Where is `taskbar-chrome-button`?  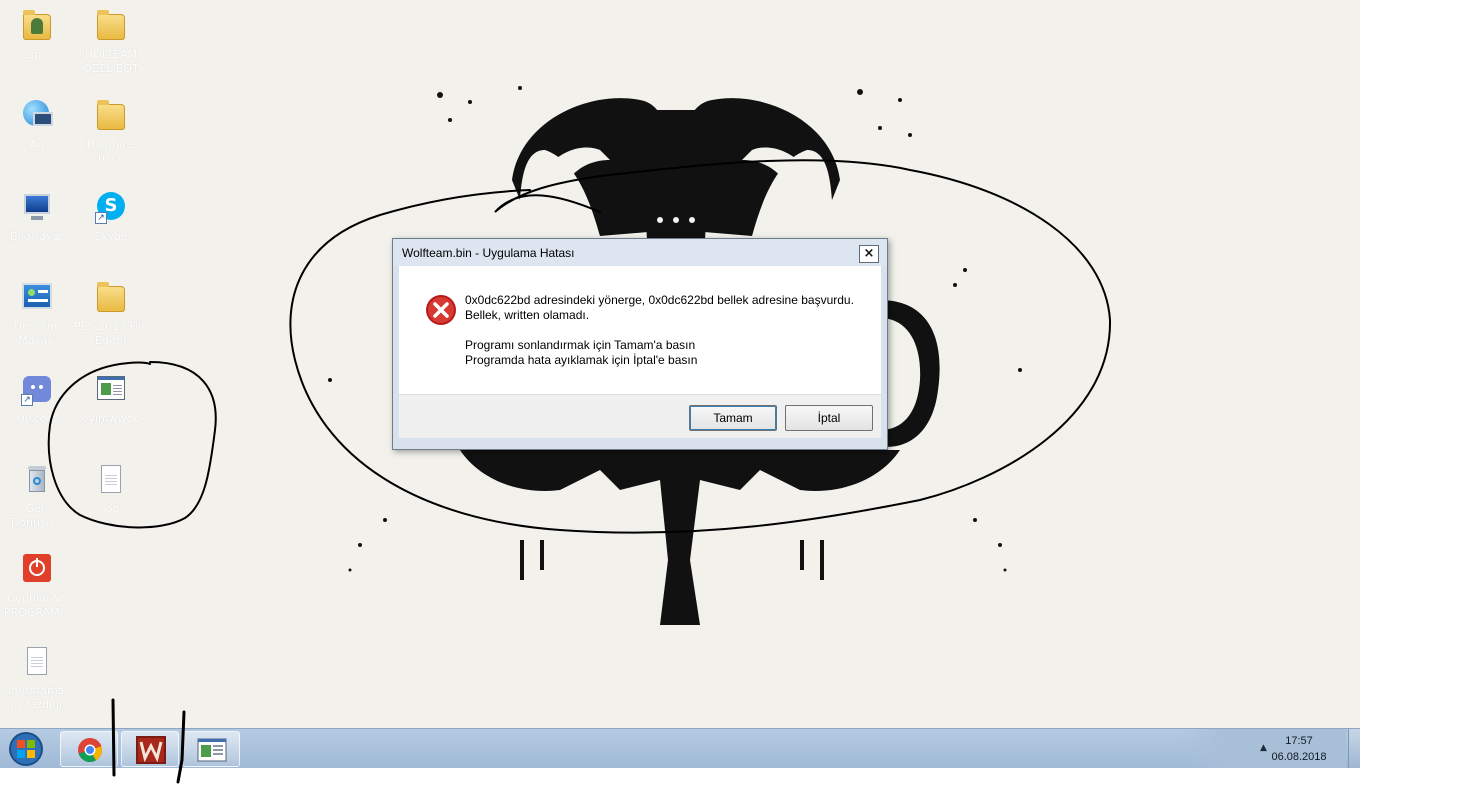 taskbar-chrome-button is located at coordinates (89, 749).